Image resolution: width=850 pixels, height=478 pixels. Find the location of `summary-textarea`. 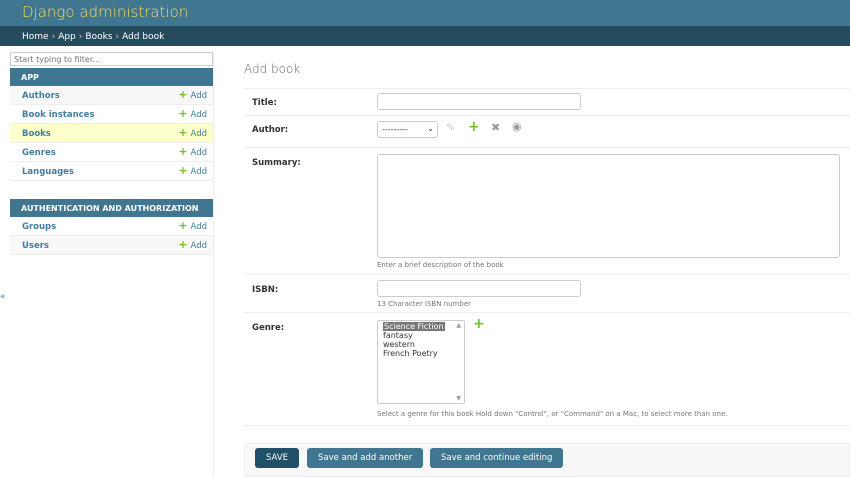

summary-textarea is located at coordinates (608, 206).